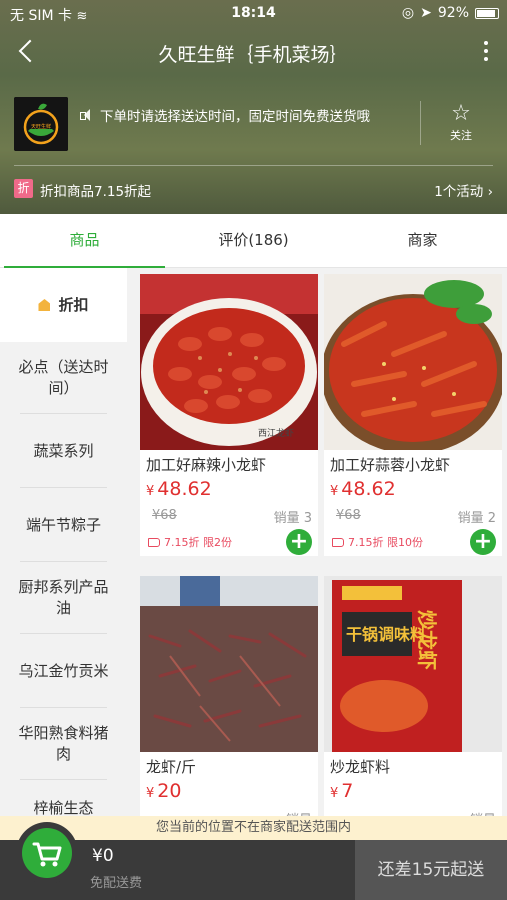 The height and width of the screenshot is (900, 507). What do you see at coordinates (164, 791) in the screenshot?
I see `product-price: ¥20` at bounding box center [164, 791].